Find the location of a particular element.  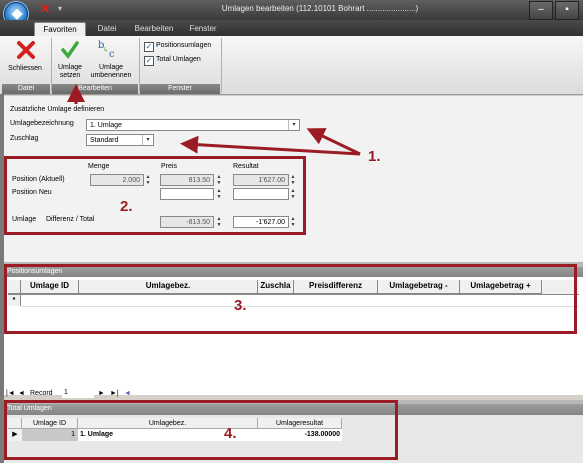

annotation-label-1: 1. is located at coordinates (374, 156).